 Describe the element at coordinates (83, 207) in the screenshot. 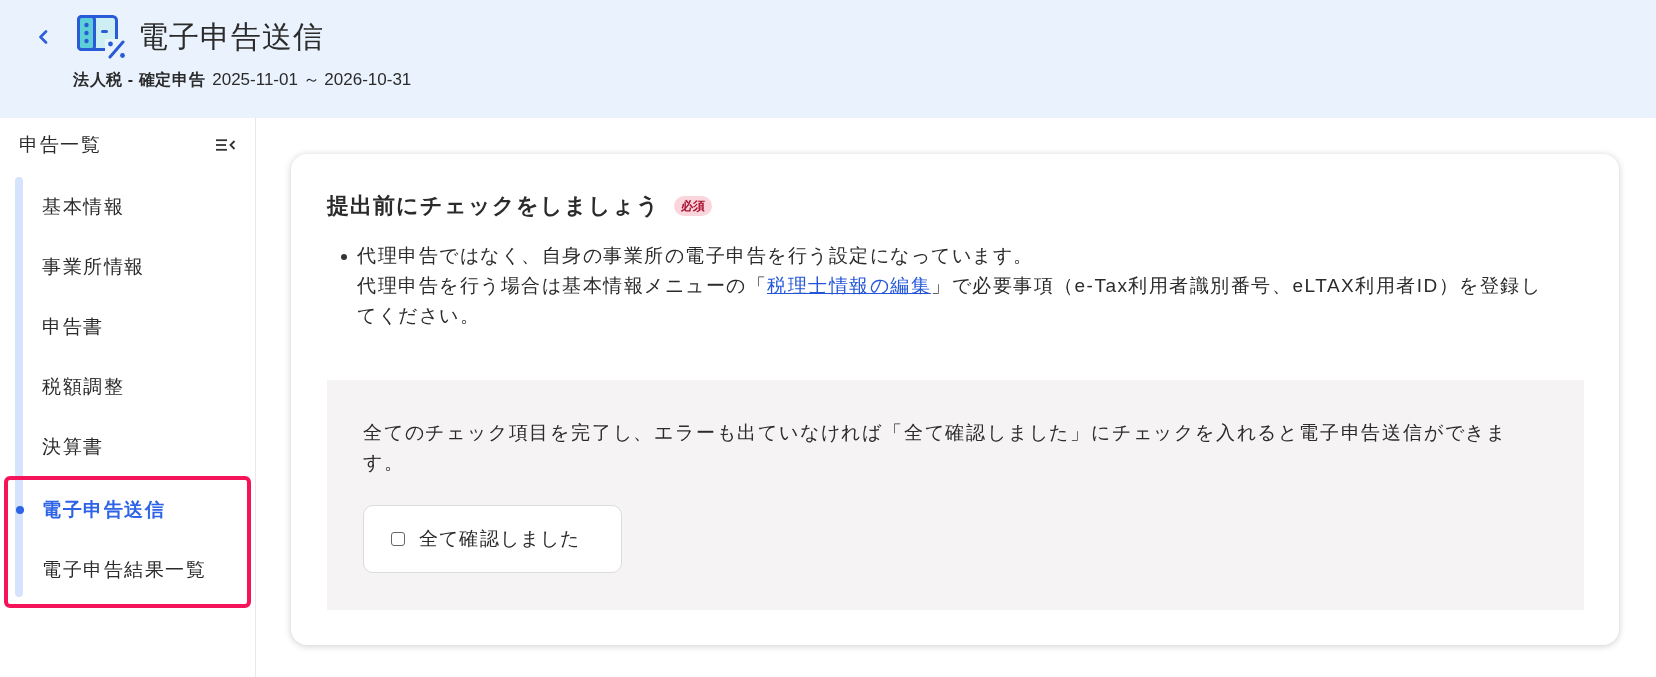

I see `sidebar-item: 基本情報` at that location.